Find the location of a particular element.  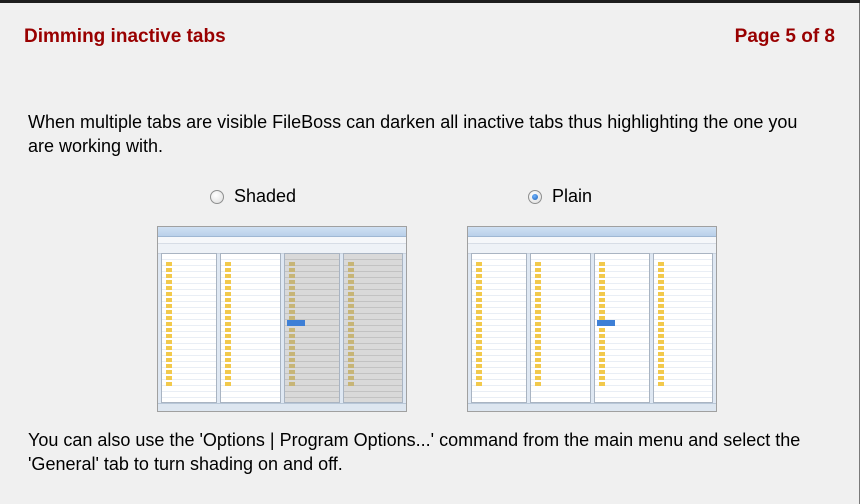

shaded-preview-image is located at coordinates (282, 319).